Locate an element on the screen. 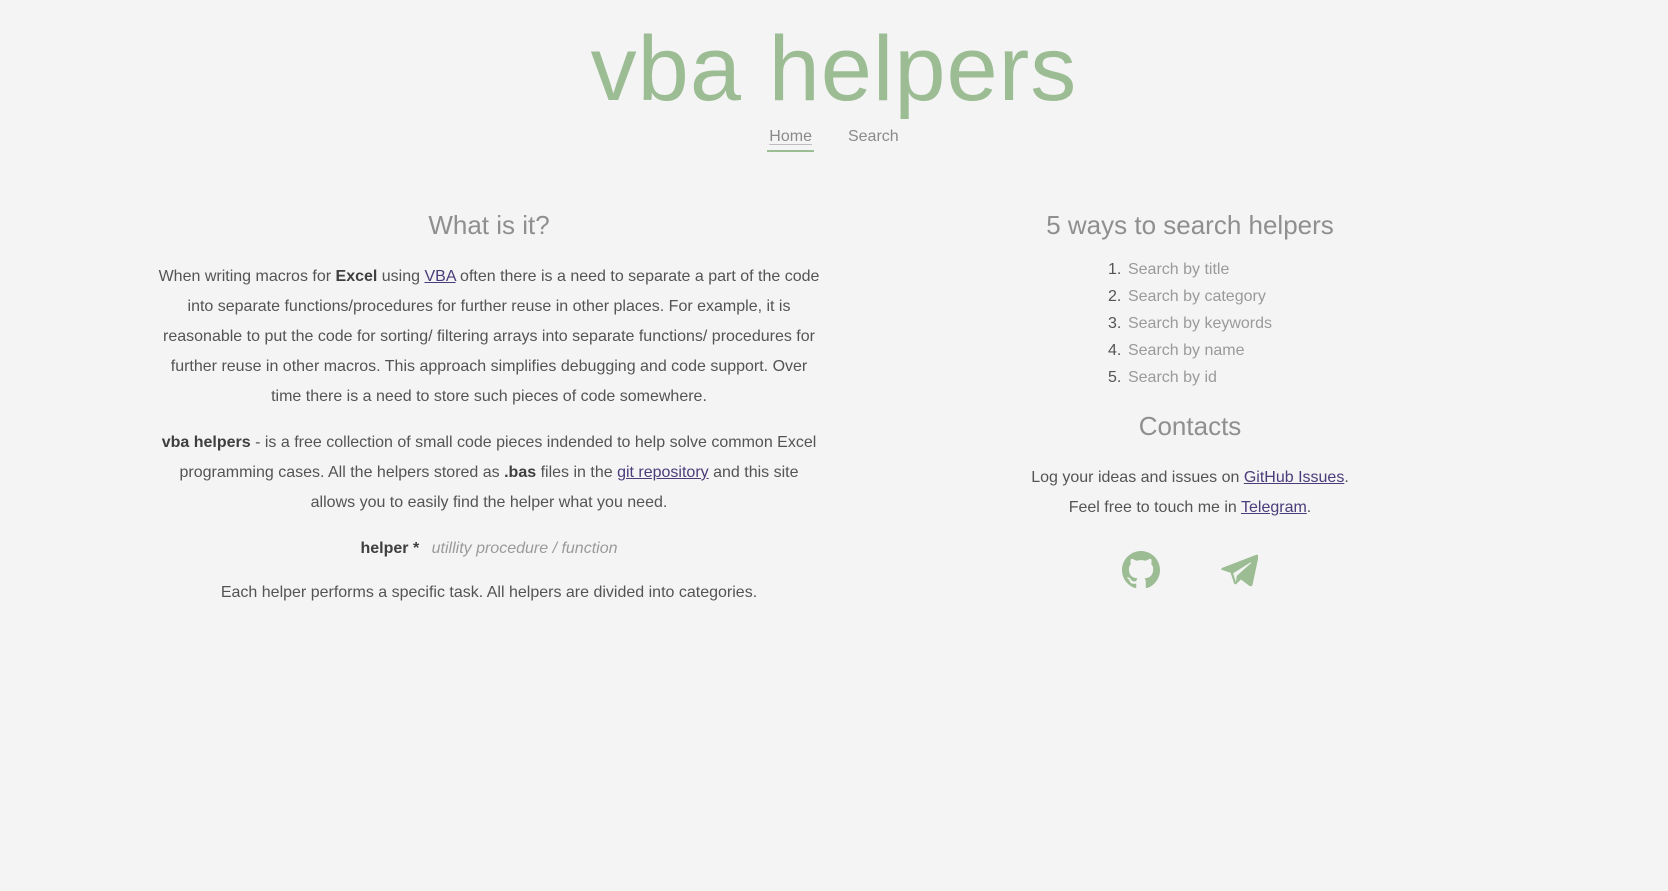 The image size is (1668, 891). about-p1-text-a: When writing macros for is located at coordinates (247, 276).